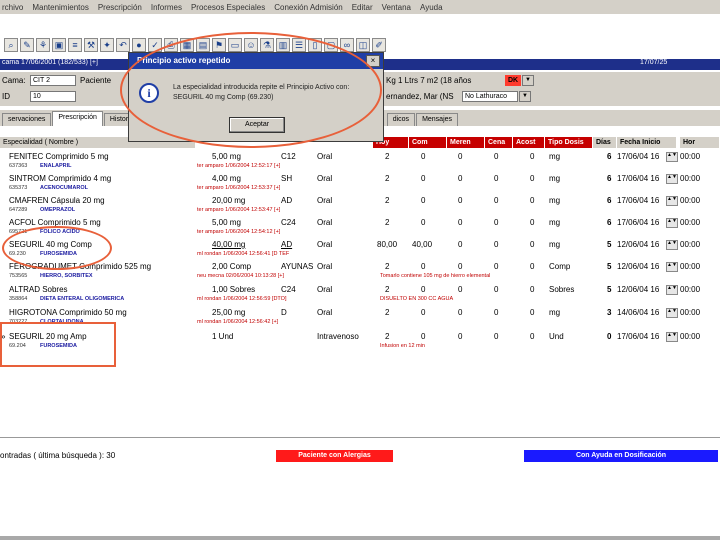 This screenshot has height=540, width=720. Describe the element at coordinates (428, 142) in the screenshot. I see `col-com: Com` at that location.